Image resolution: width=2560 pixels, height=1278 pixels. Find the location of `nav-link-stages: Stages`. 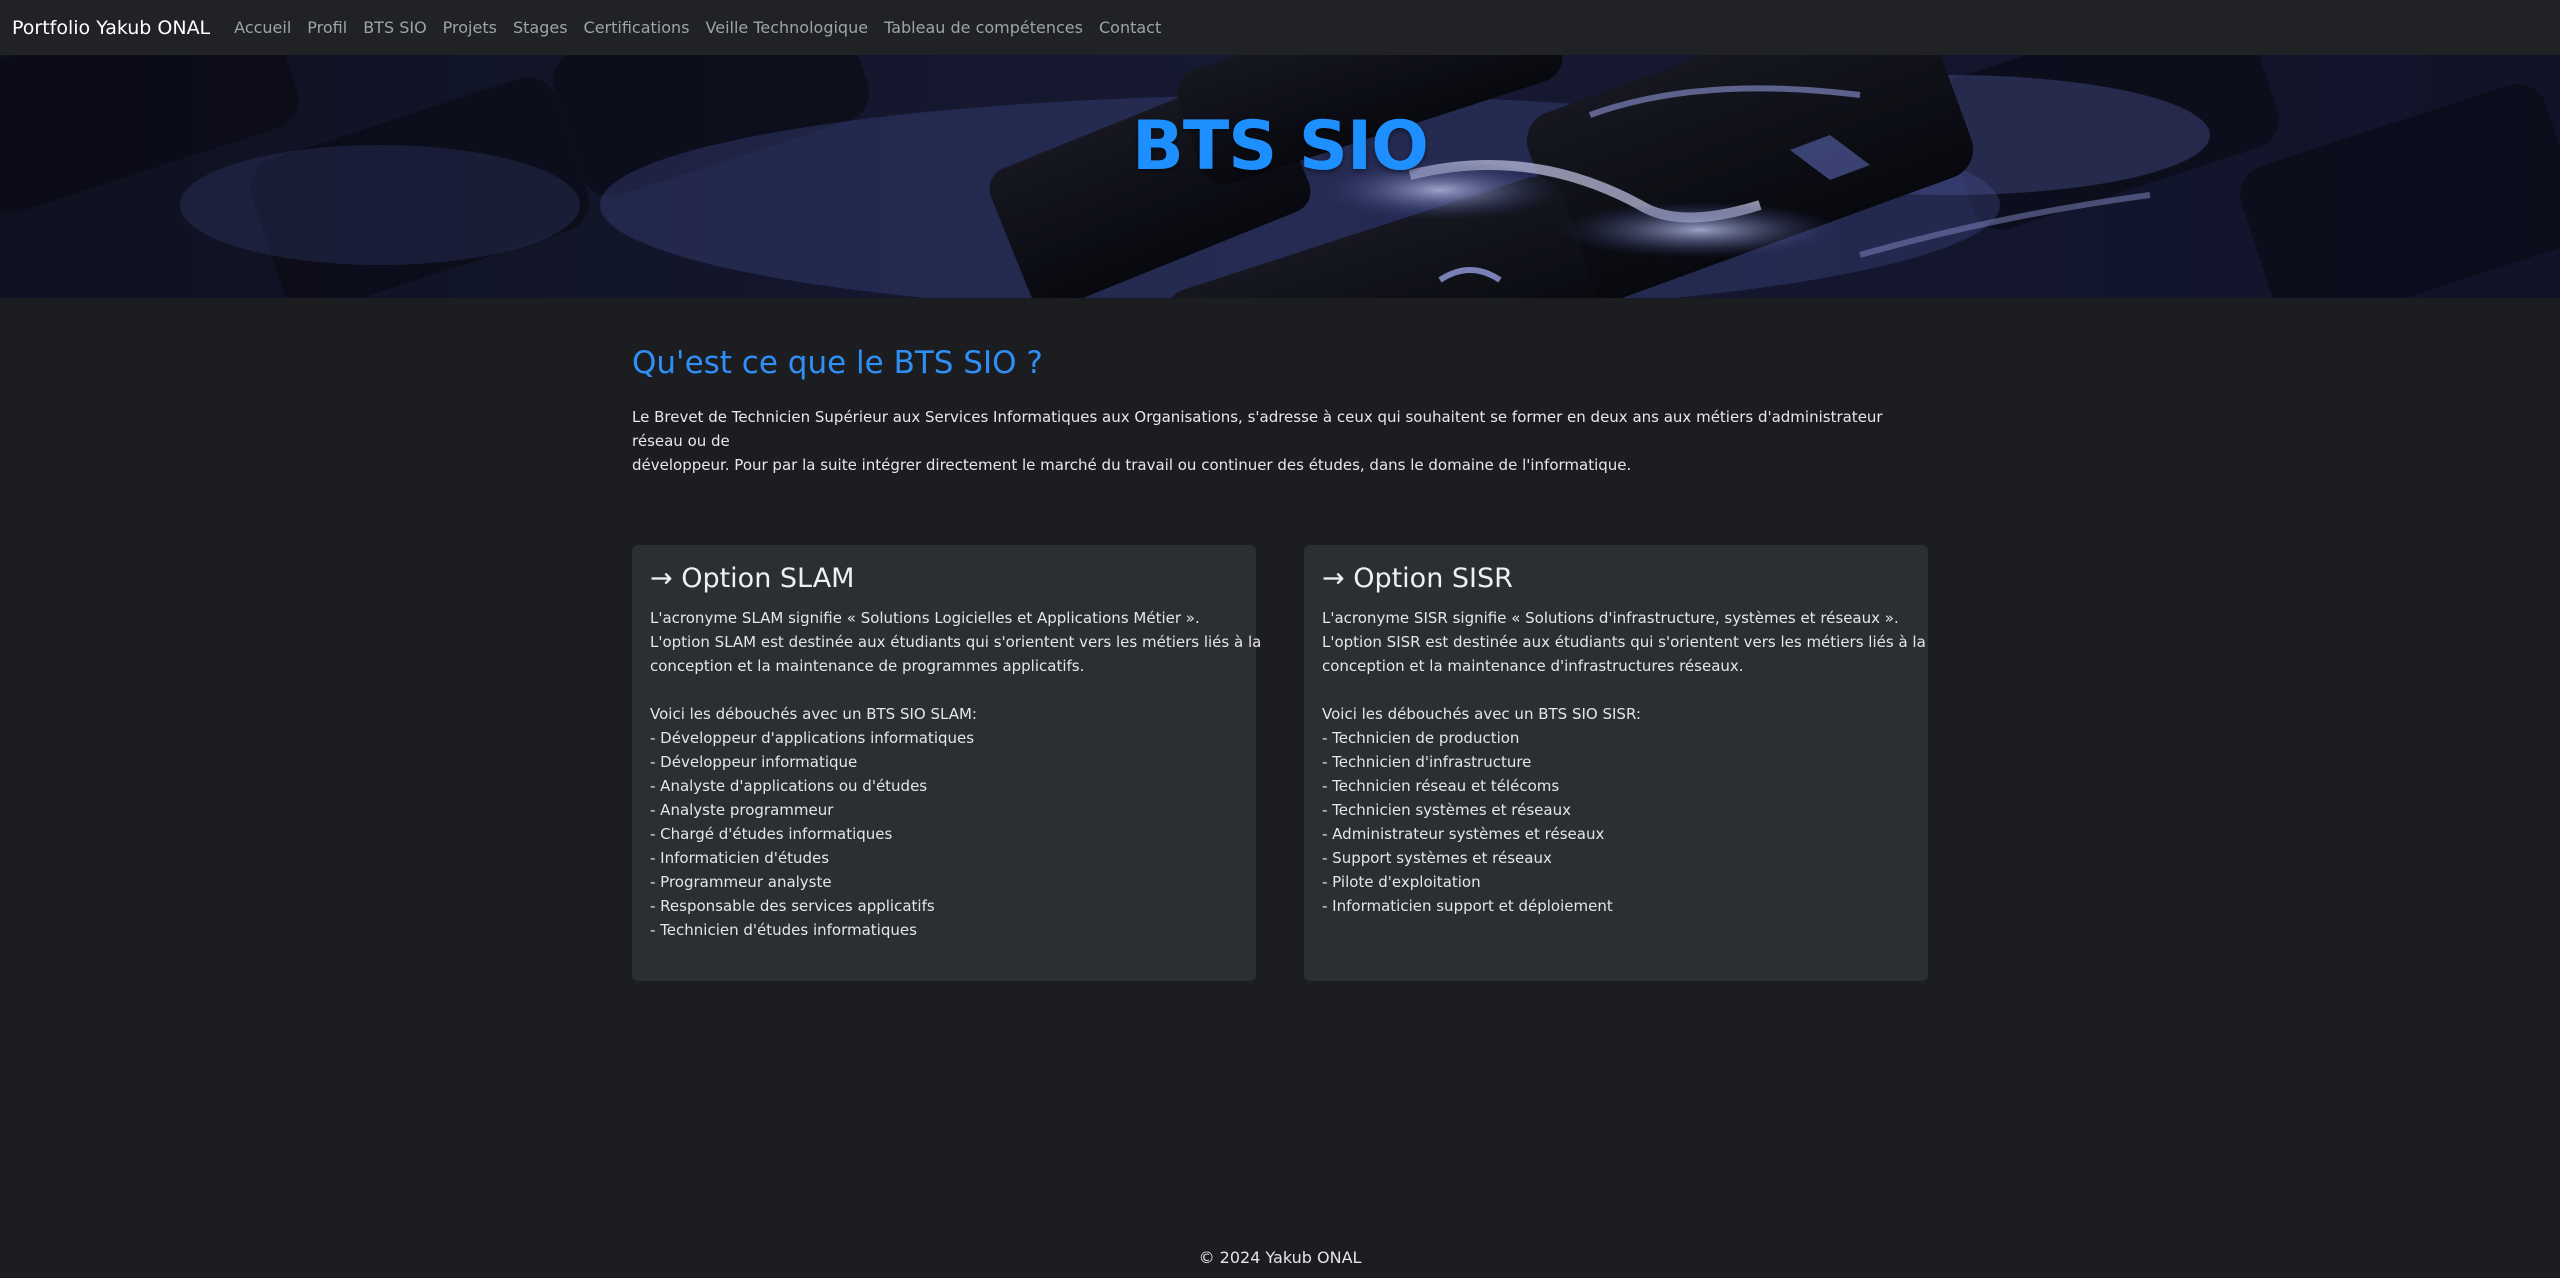

nav-link-stages: Stages is located at coordinates (540, 27).